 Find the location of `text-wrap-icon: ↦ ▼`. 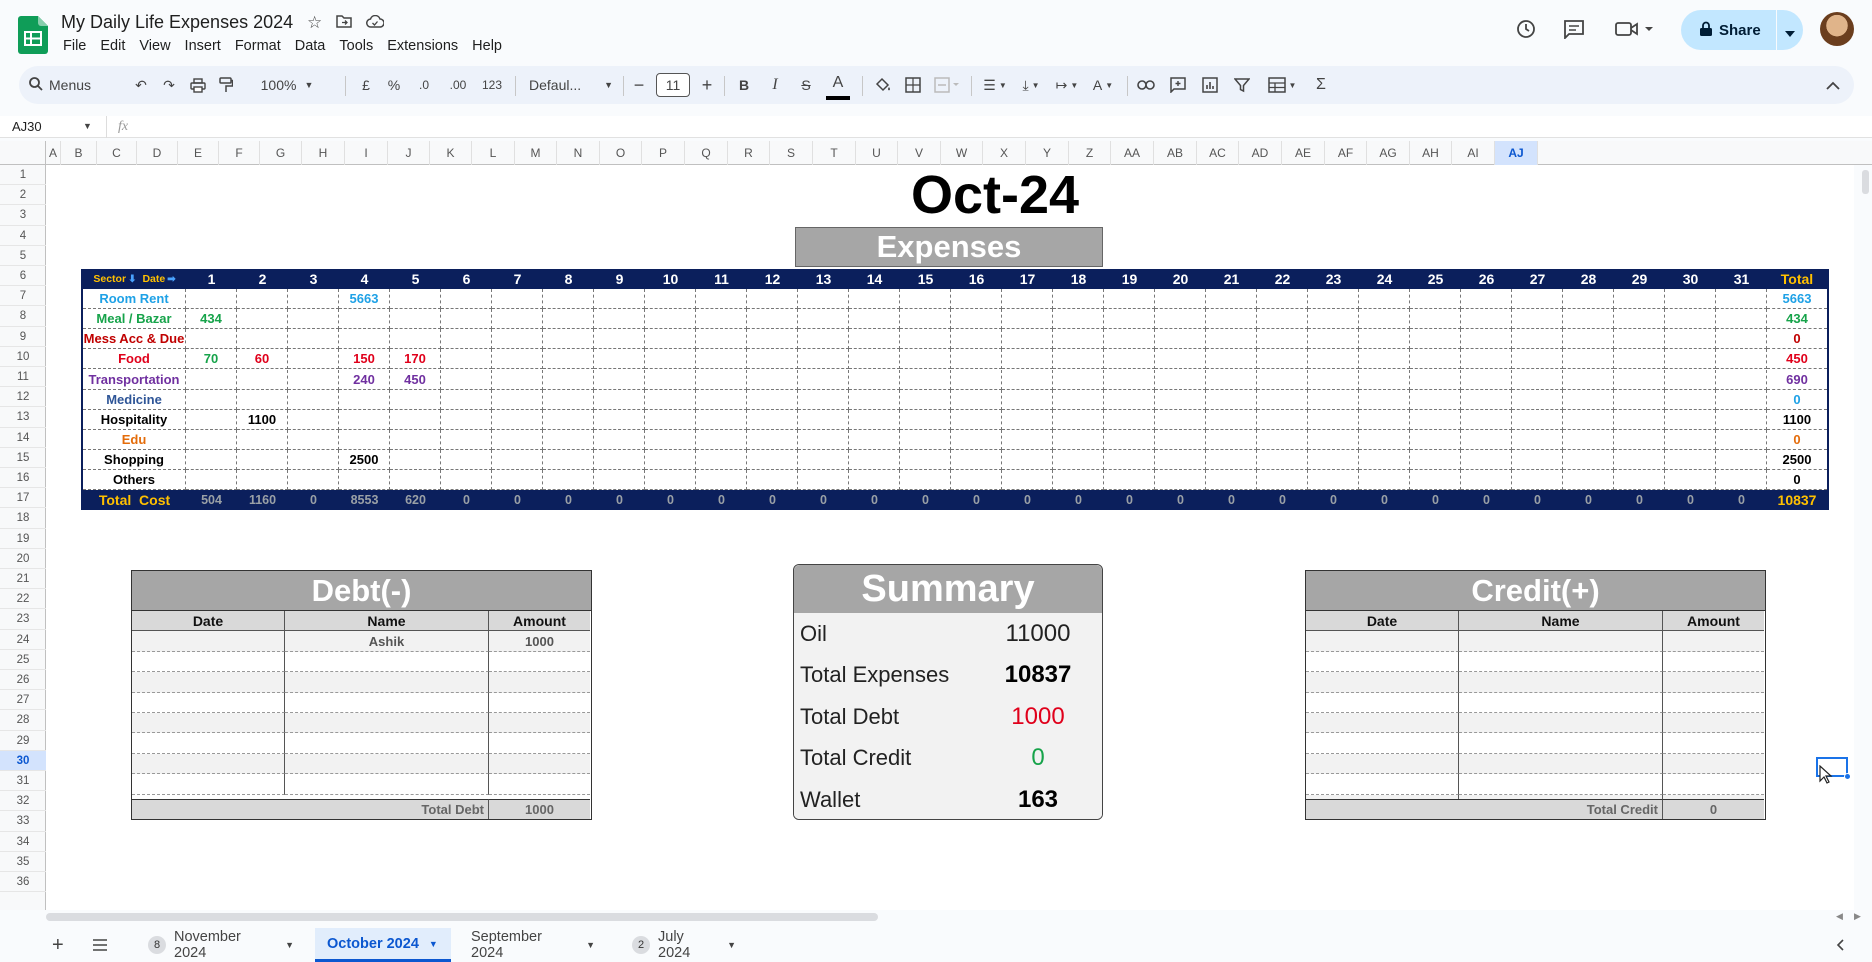

text-wrap-icon: ↦ ▼ is located at coordinates (1067, 85).